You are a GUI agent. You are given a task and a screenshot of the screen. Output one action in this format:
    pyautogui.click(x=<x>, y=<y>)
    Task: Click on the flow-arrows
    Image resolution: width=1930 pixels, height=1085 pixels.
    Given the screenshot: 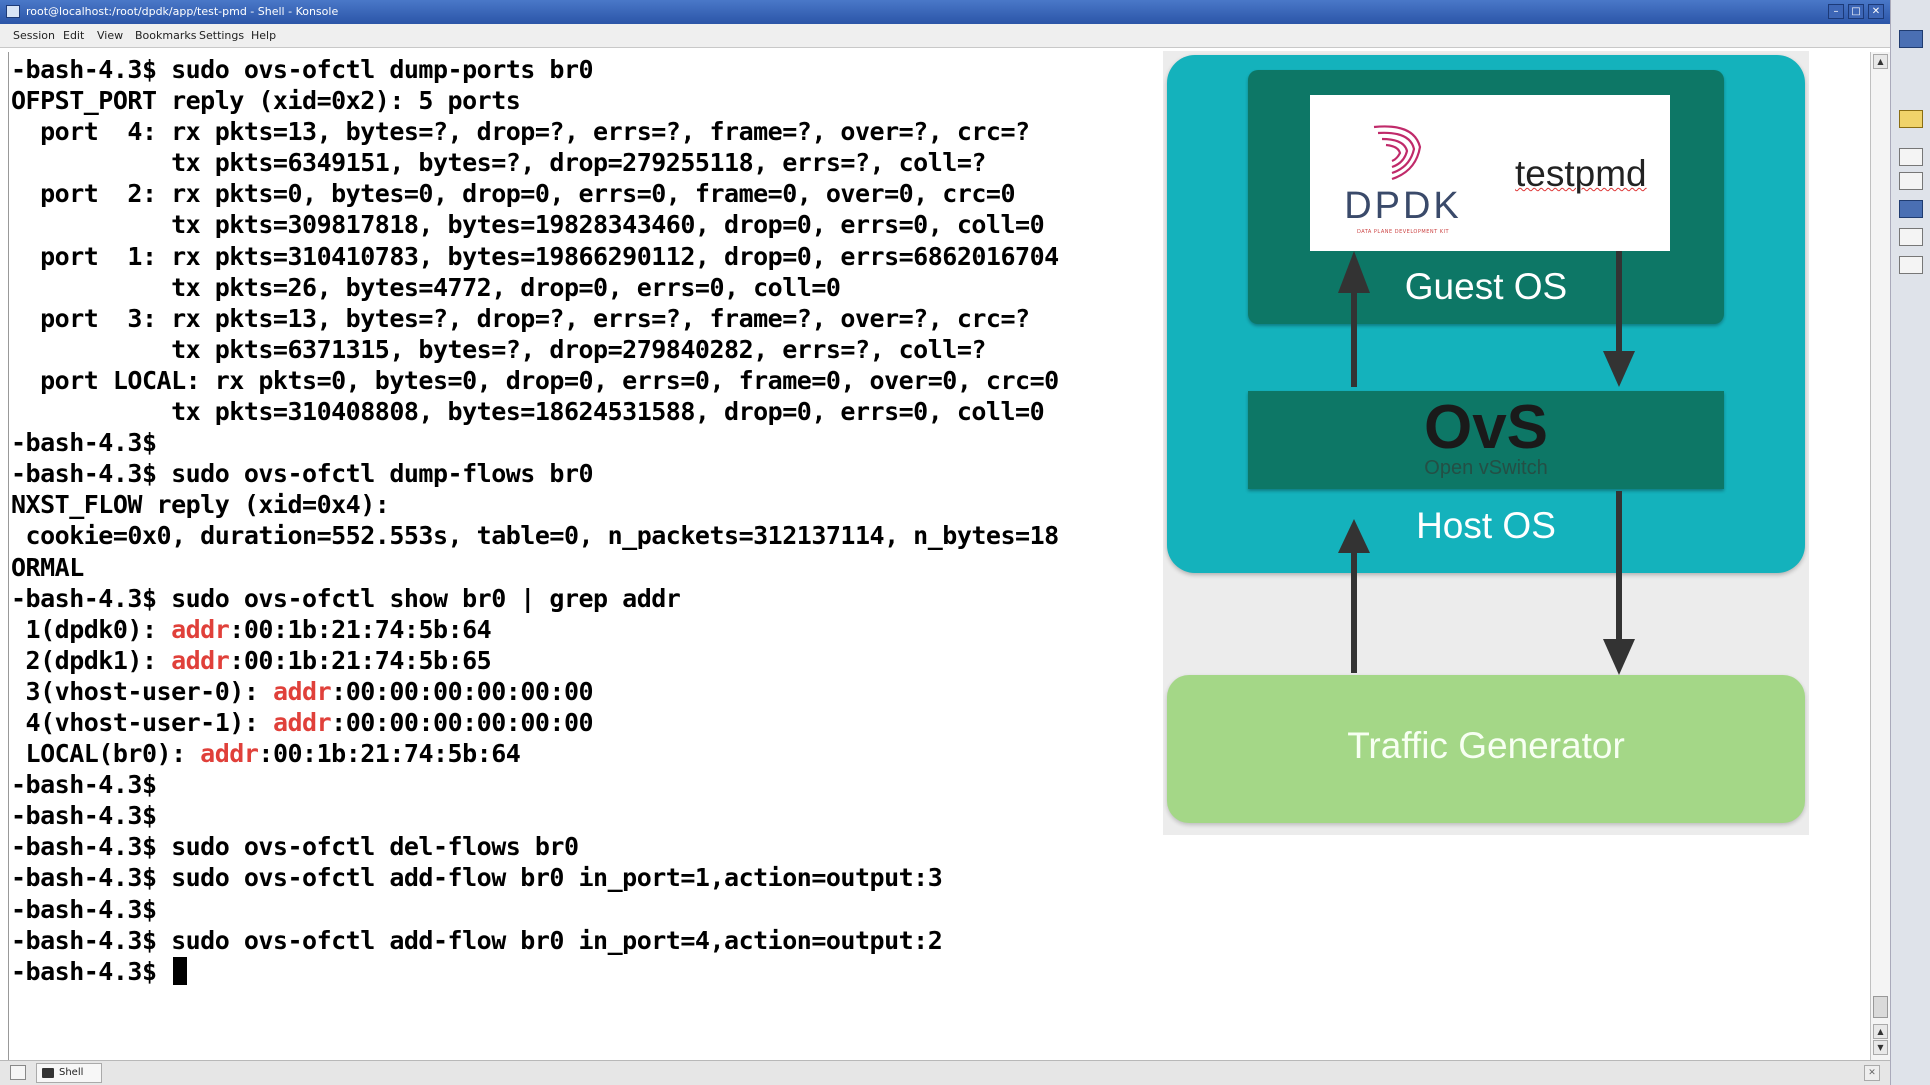 What is the action you would take?
    pyautogui.click(x=1486, y=463)
    